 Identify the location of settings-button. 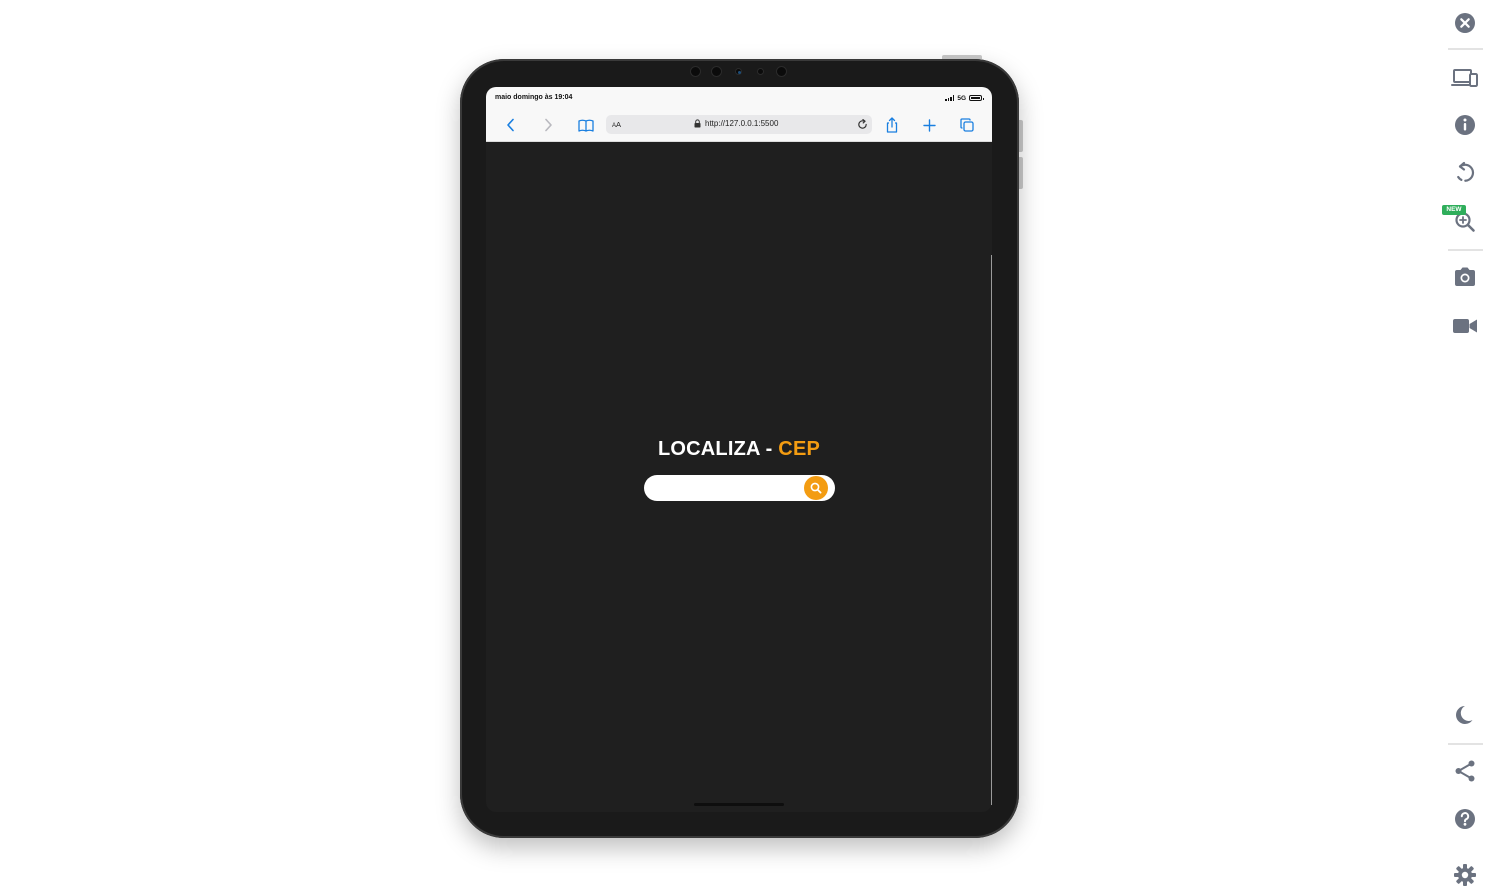
(1465, 875).